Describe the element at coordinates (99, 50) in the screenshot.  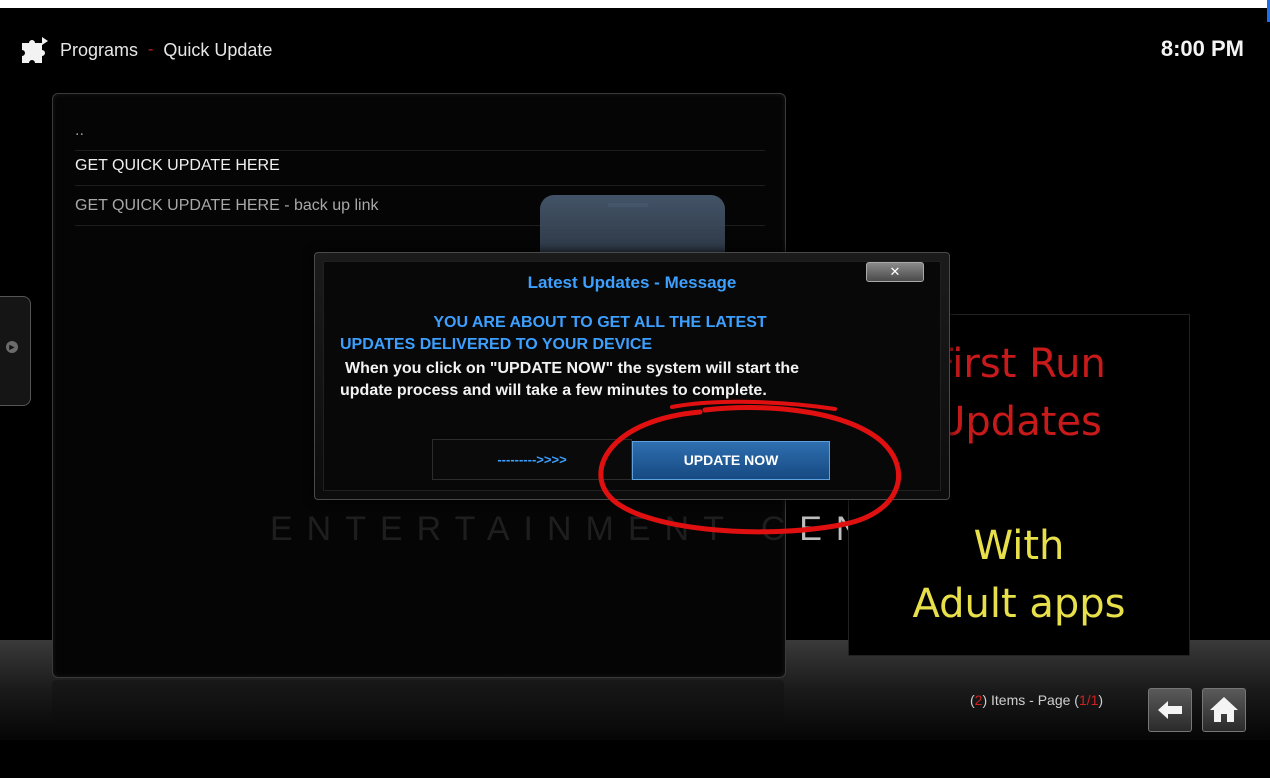
I see `breadcrumb-section: Programs` at that location.